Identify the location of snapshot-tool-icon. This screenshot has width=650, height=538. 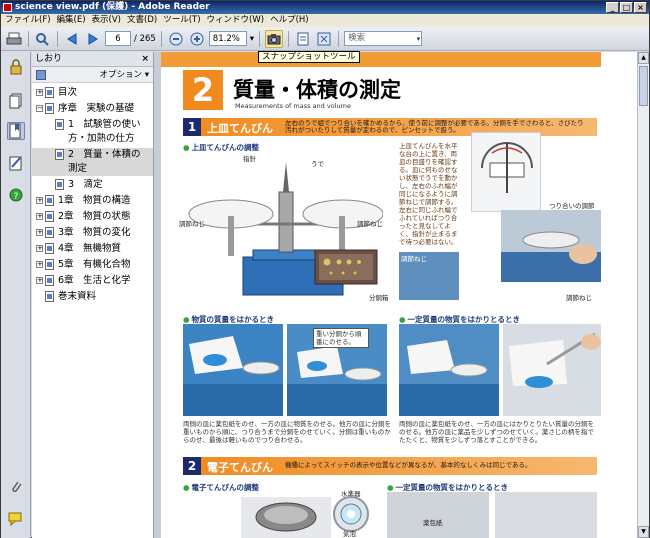
(274, 38).